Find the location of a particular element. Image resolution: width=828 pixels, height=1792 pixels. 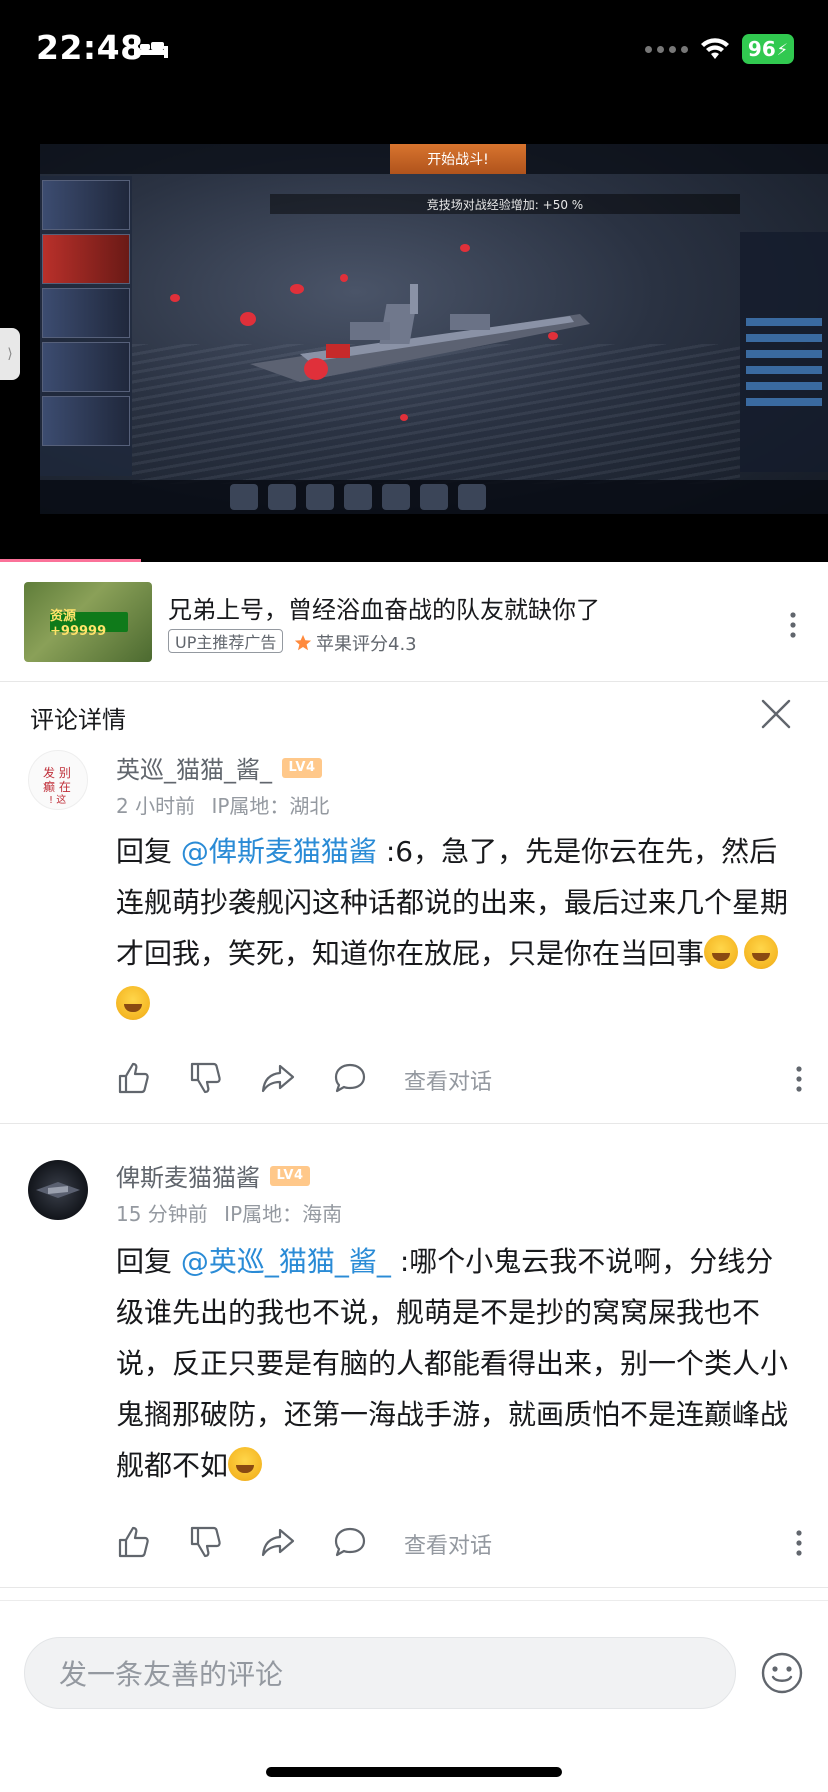

comment-meta: 2 小时前 IP属地：湖北 is located at coordinates (222, 804).